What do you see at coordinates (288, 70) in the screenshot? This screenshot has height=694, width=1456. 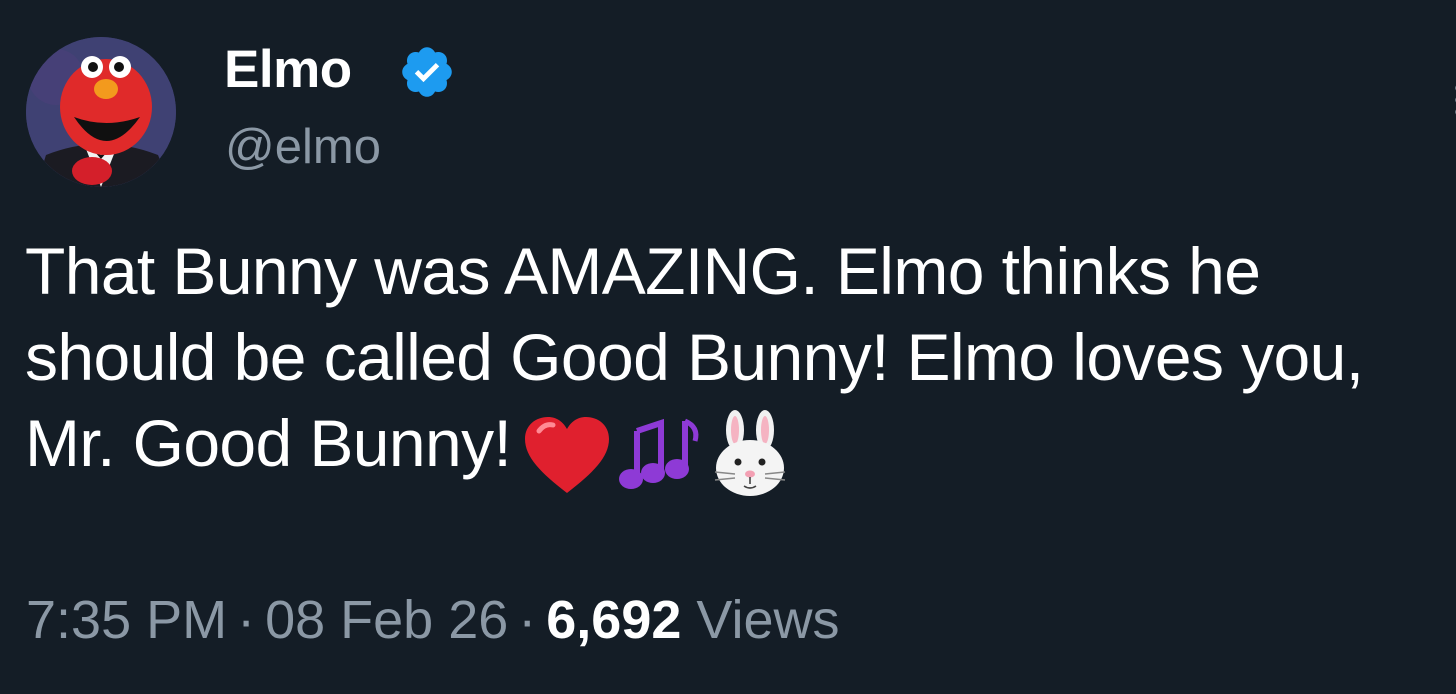 I see `author-display-name: Elmo` at bounding box center [288, 70].